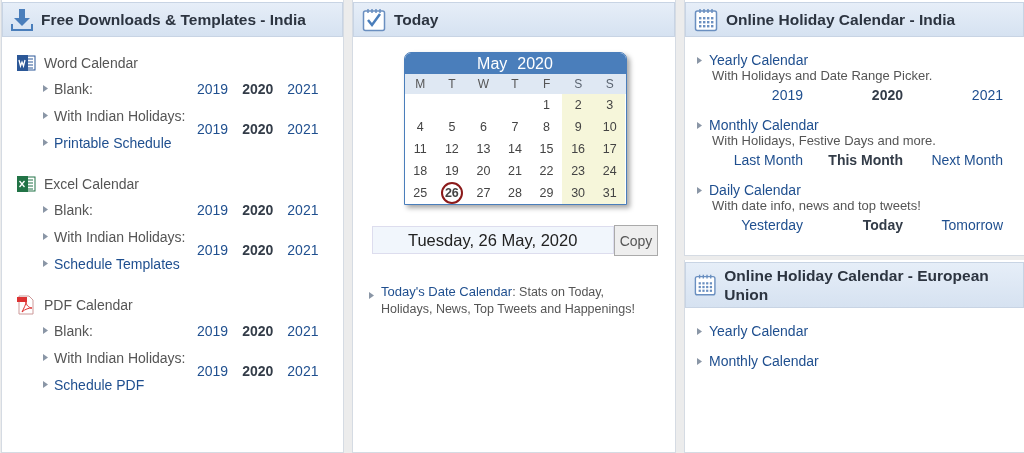 This screenshot has width=1024, height=453. Describe the element at coordinates (515, 149) in the screenshot. I see `day-number: 14` at that location.